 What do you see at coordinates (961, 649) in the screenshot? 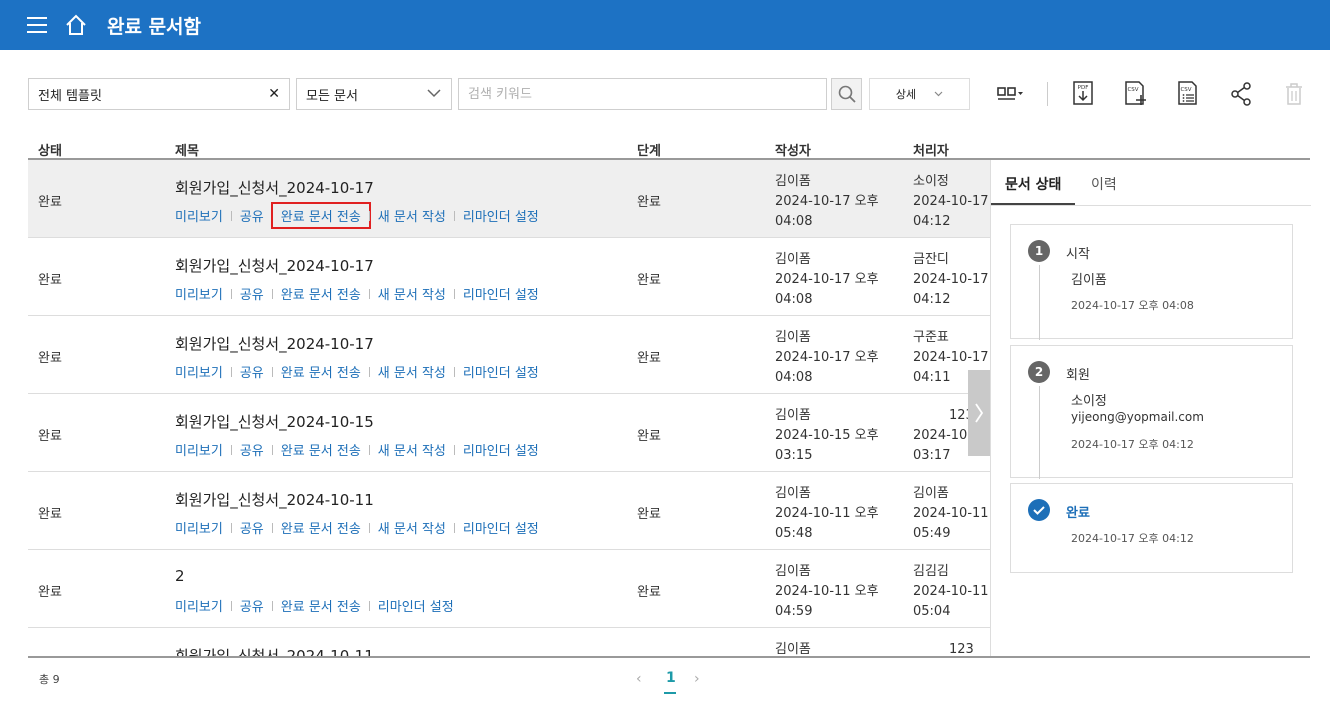
I see `processor-line: 123` at bounding box center [961, 649].